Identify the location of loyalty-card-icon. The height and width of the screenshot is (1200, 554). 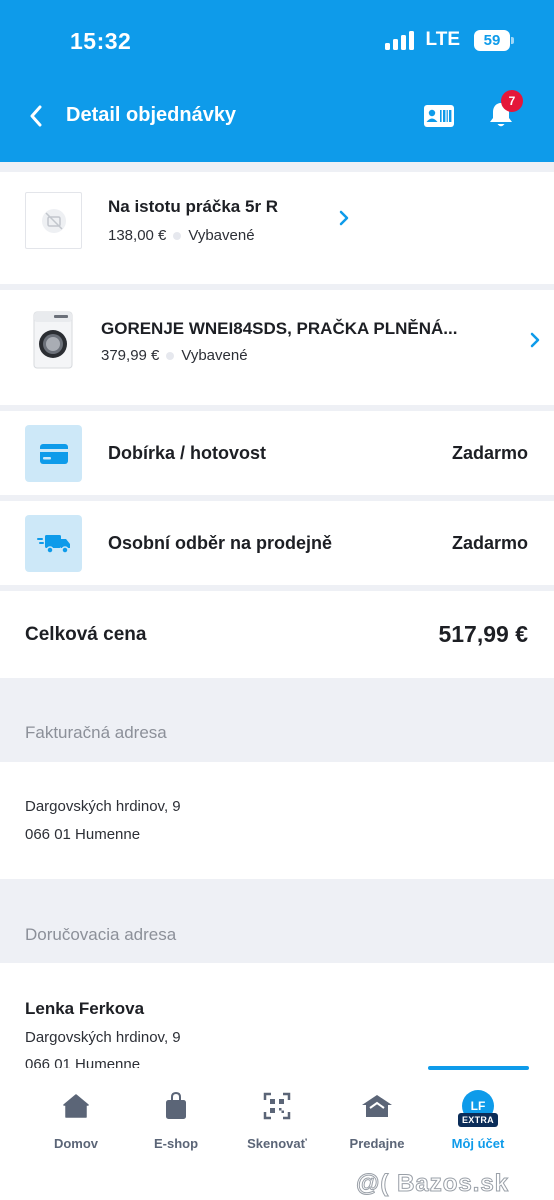
(439, 116).